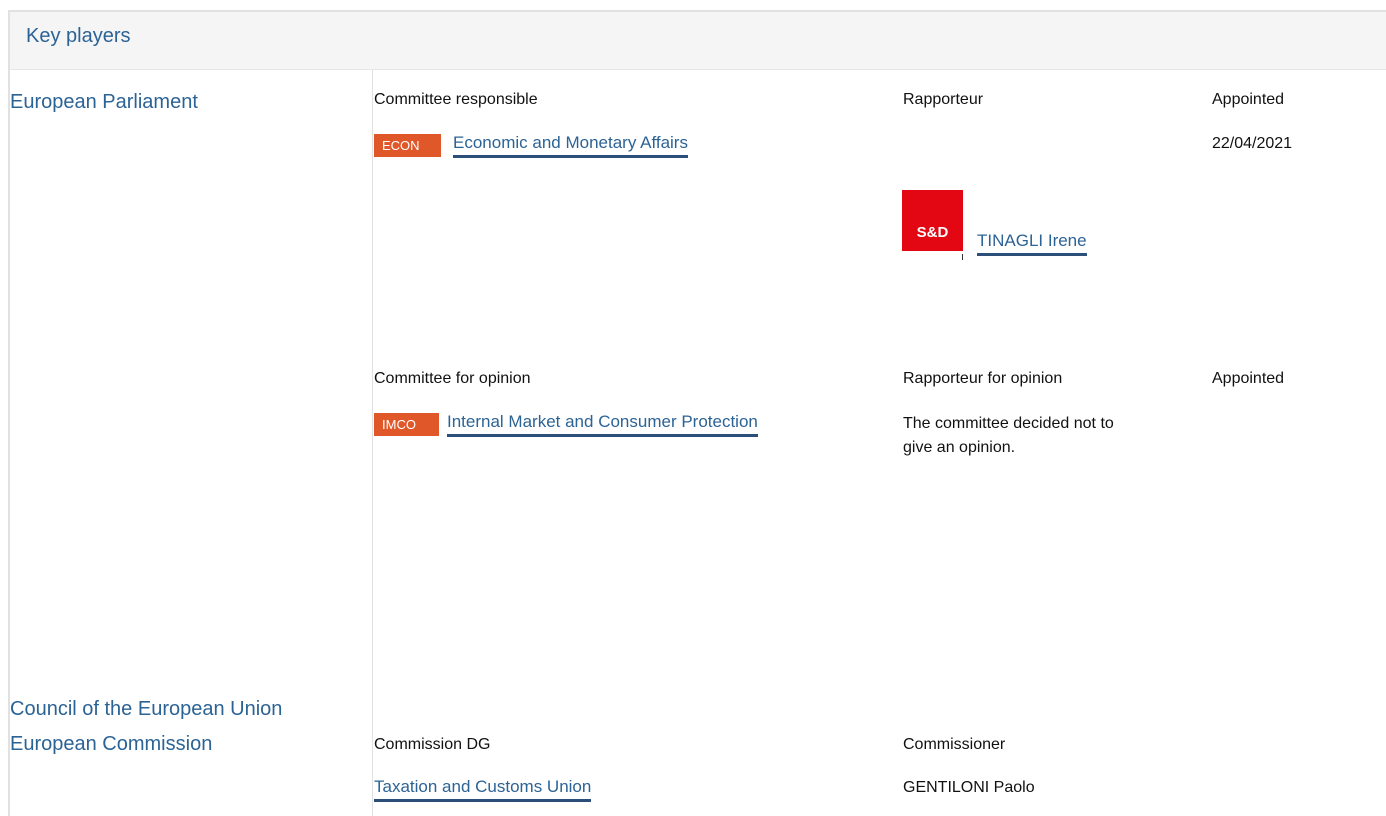 The image size is (1386, 816). Describe the element at coordinates (78, 36) in the screenshot. I see `section-title: Key players` at that location.